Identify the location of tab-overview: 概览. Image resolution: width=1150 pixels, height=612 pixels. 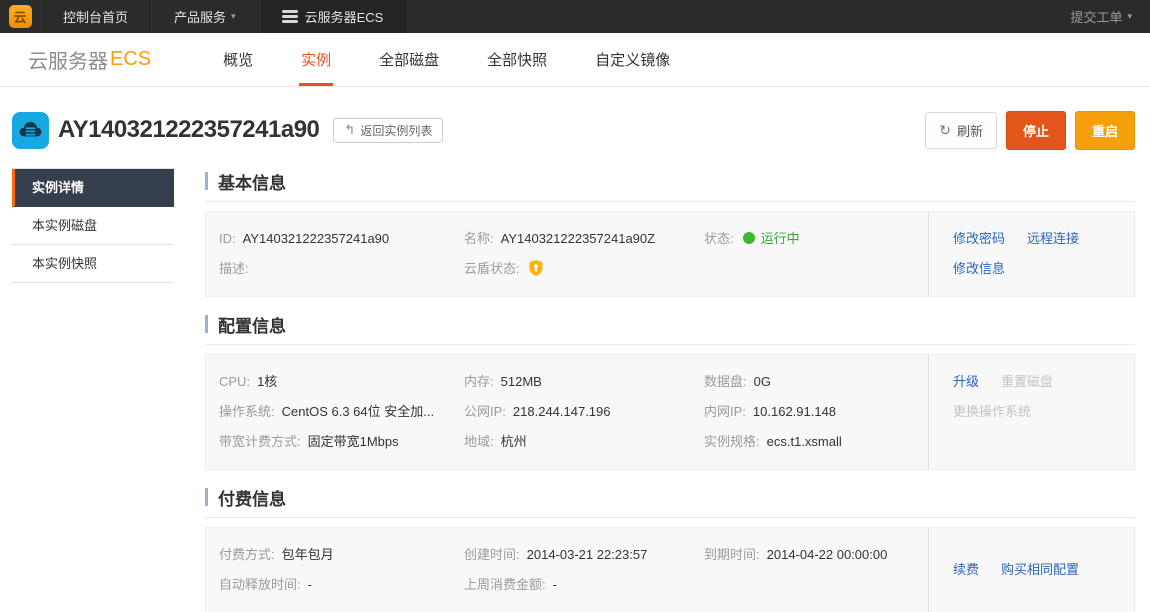
(238, 59).